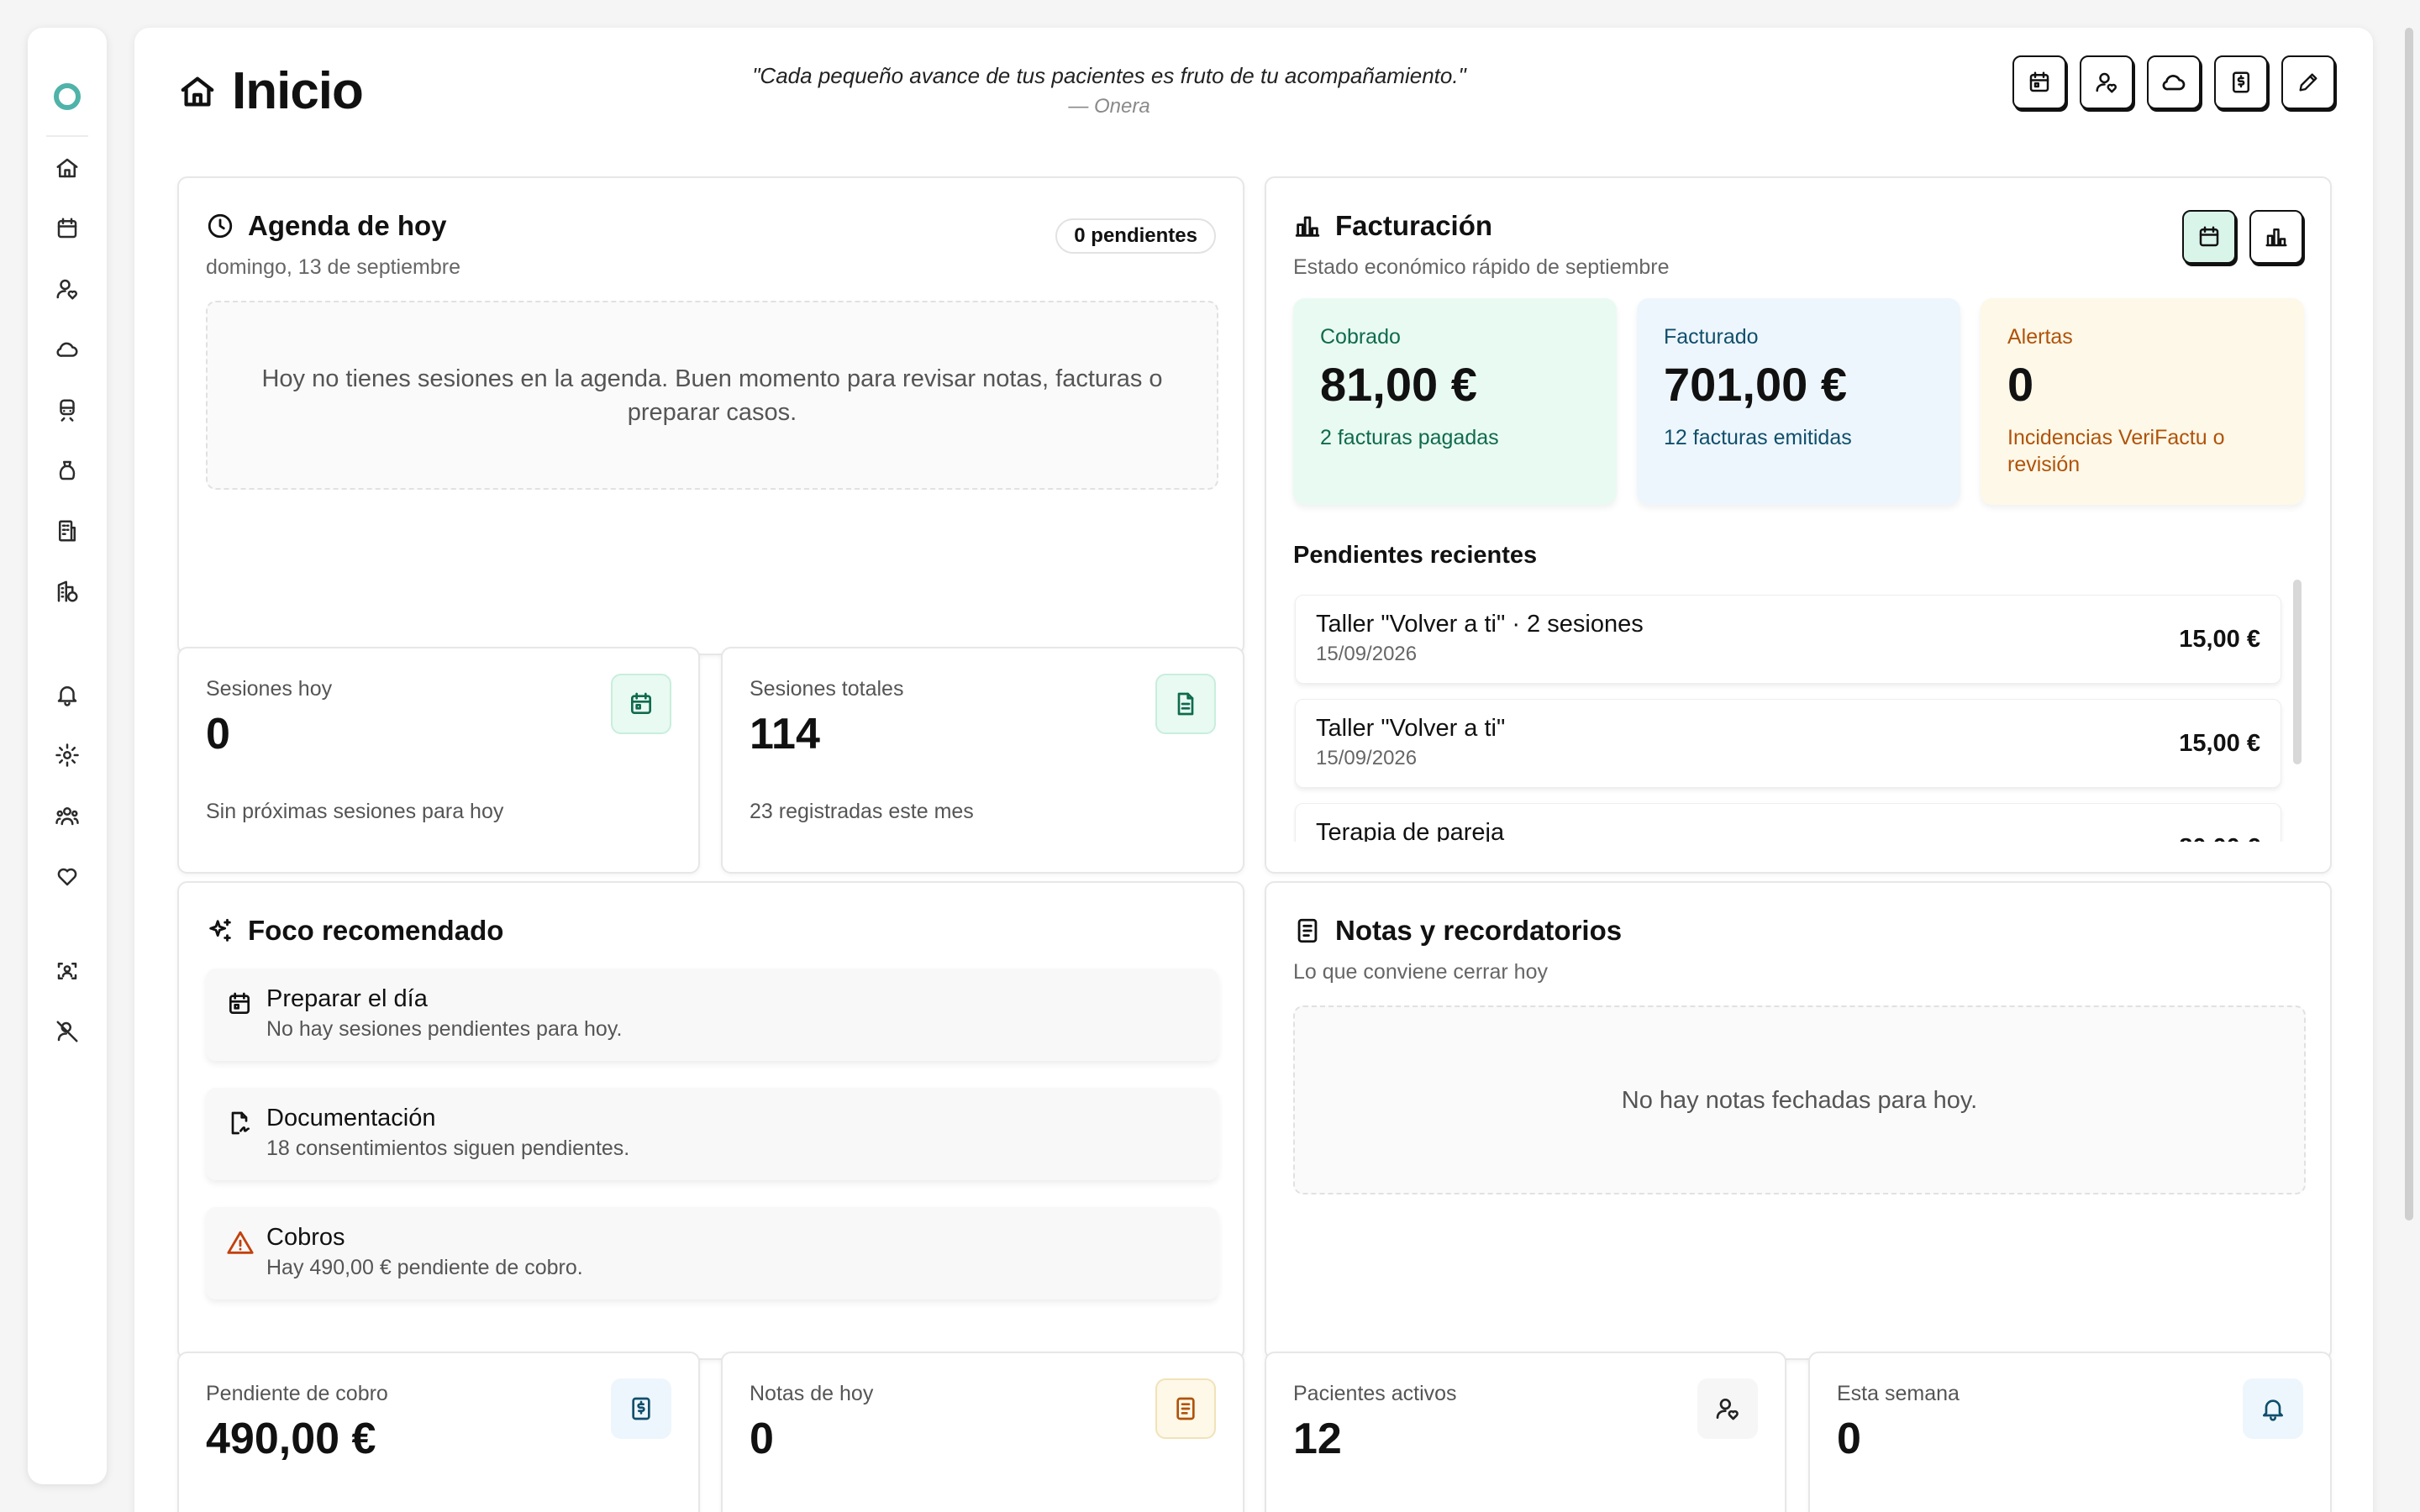  What do you see at coordinates (2021, 384) in the screenshot?
I see `card-value: 0` at bounding box center [2021, 384].